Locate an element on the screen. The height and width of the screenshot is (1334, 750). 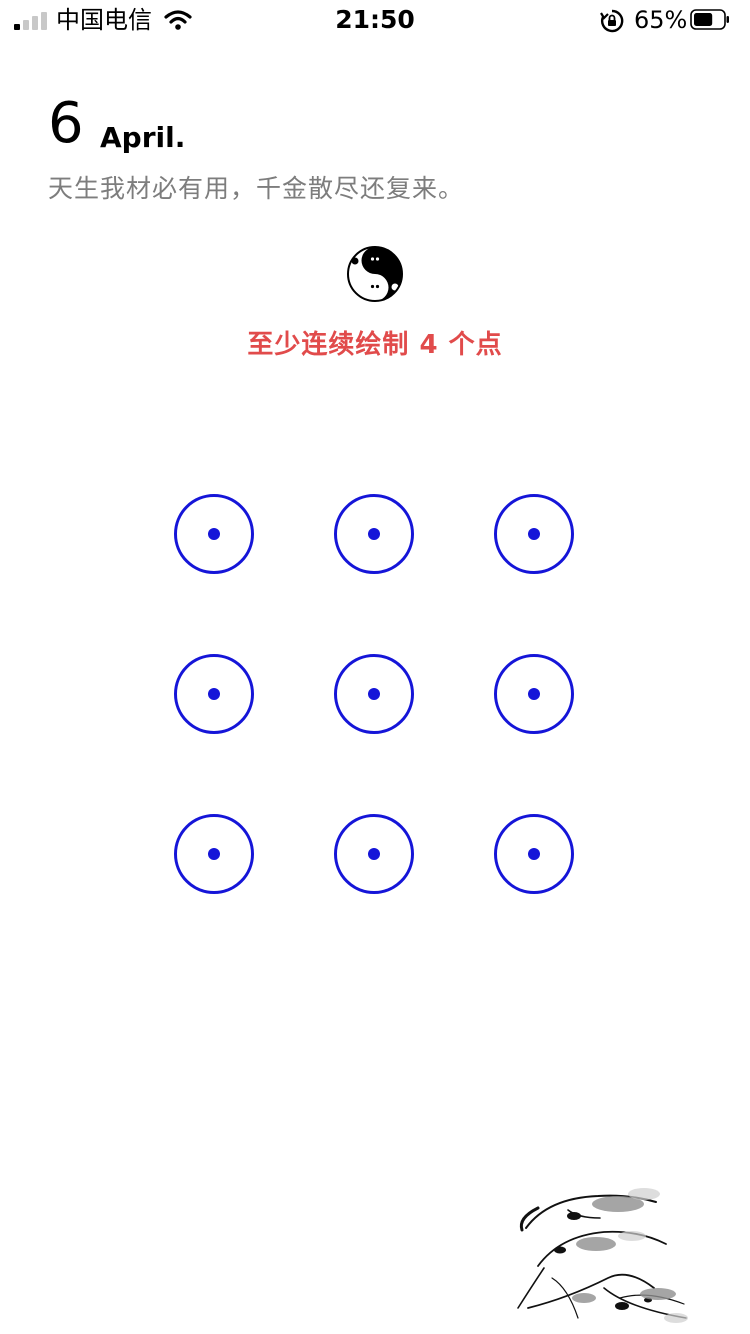
ink-shrimp-painting is located at coordinates (602, 1255).